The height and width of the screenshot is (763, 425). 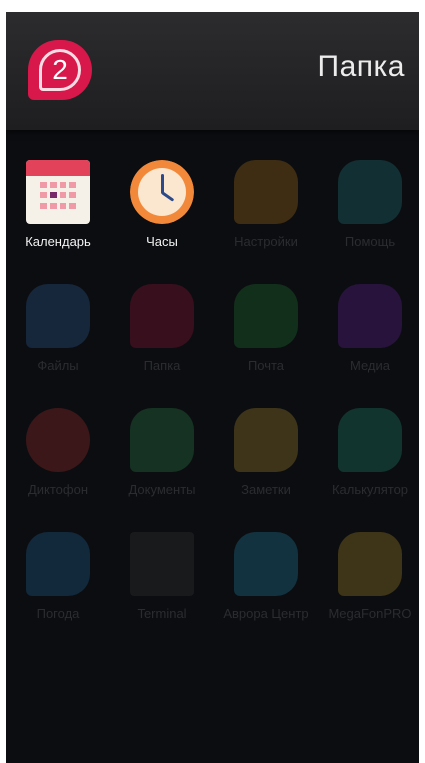 I want to click on app-notes: Заметки, so click(x=266, y=437).